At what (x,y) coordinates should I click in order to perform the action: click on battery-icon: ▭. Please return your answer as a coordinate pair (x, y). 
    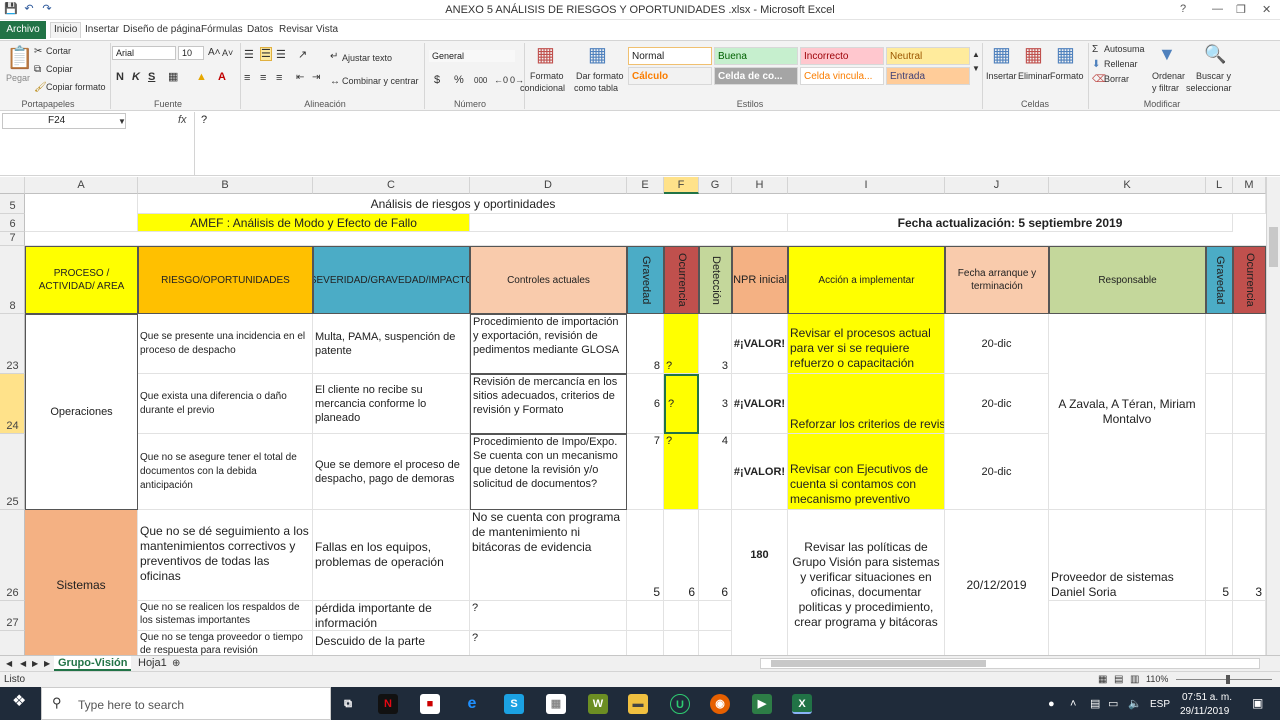
    Looking at the image, I should click on (1113, 704).